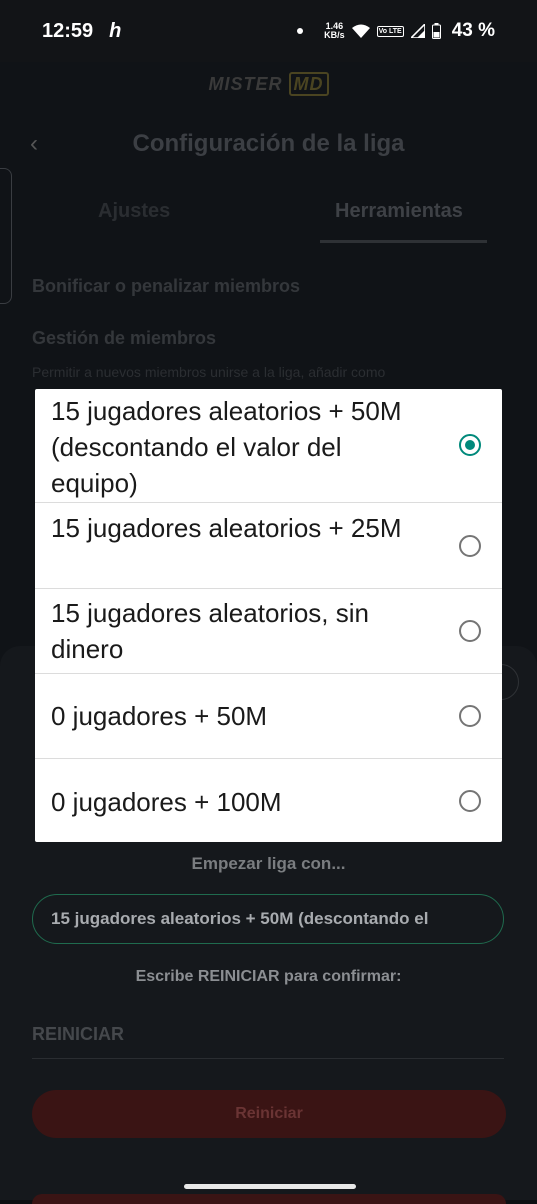  Describe the element at coordinates (68, 30) in the screenshot. I see `status-time: 12:59` at that location.